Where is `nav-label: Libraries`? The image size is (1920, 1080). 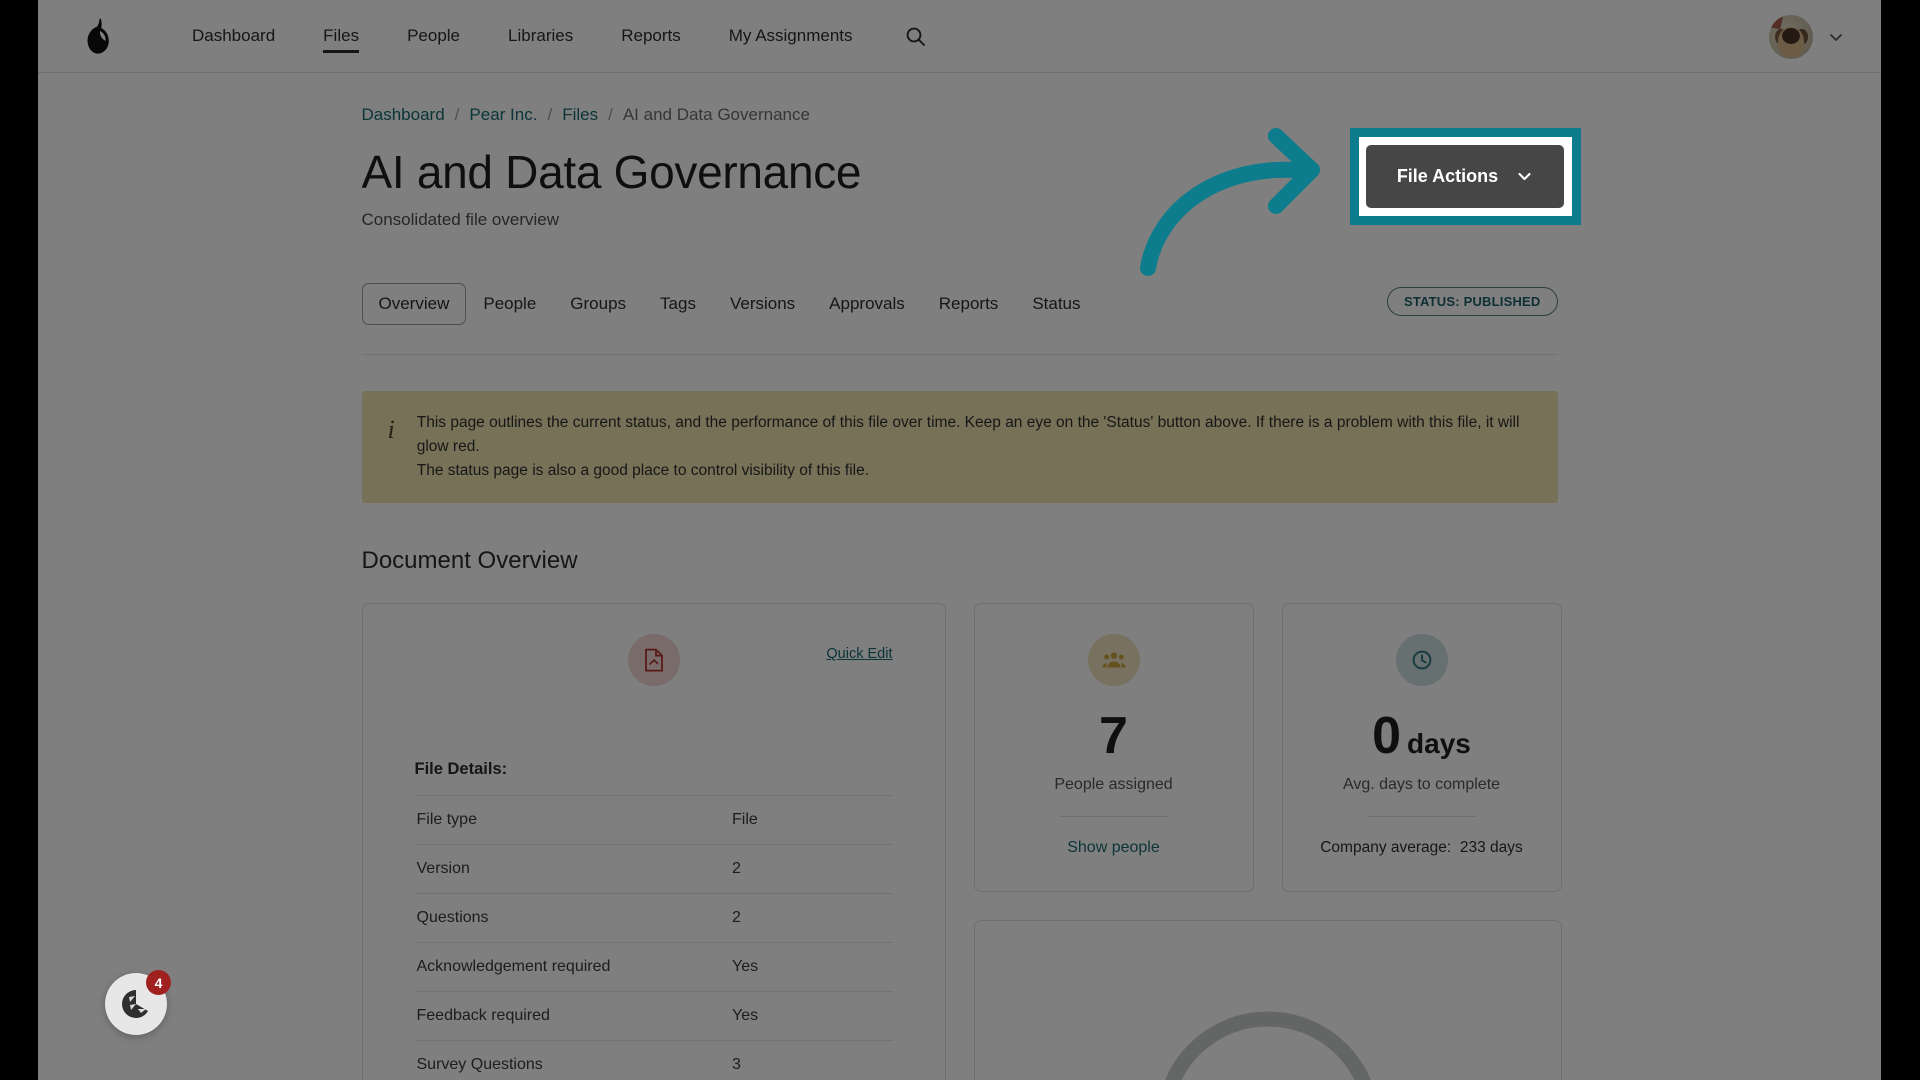
nav-label: Libraries is located at coordinates (541, 35).